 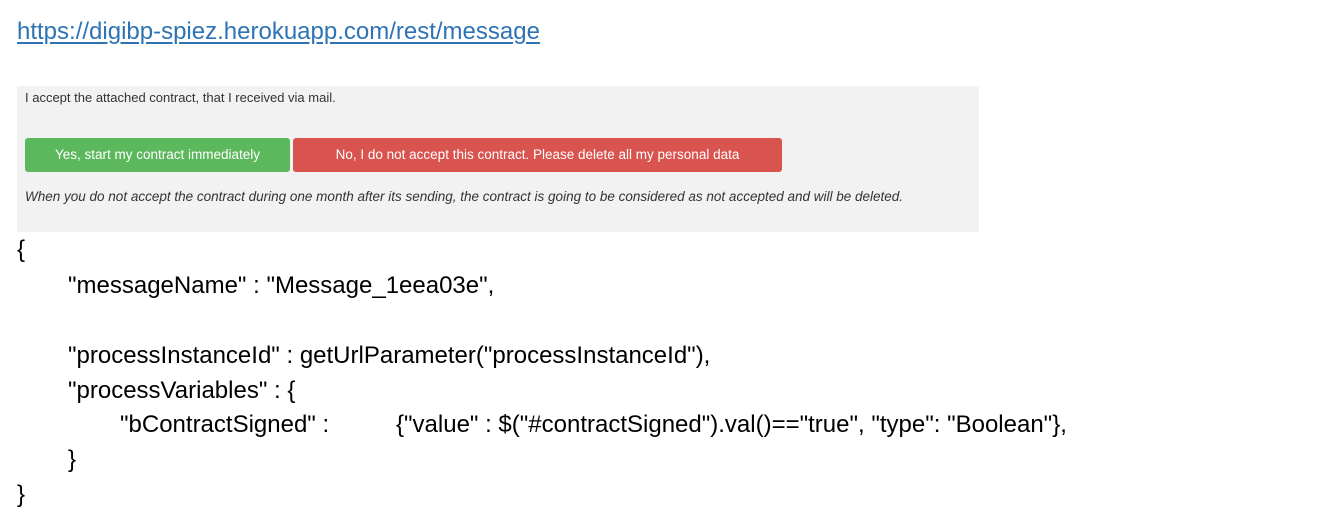 I want to click on code-open-brace: {, so click(x=21, y=249).